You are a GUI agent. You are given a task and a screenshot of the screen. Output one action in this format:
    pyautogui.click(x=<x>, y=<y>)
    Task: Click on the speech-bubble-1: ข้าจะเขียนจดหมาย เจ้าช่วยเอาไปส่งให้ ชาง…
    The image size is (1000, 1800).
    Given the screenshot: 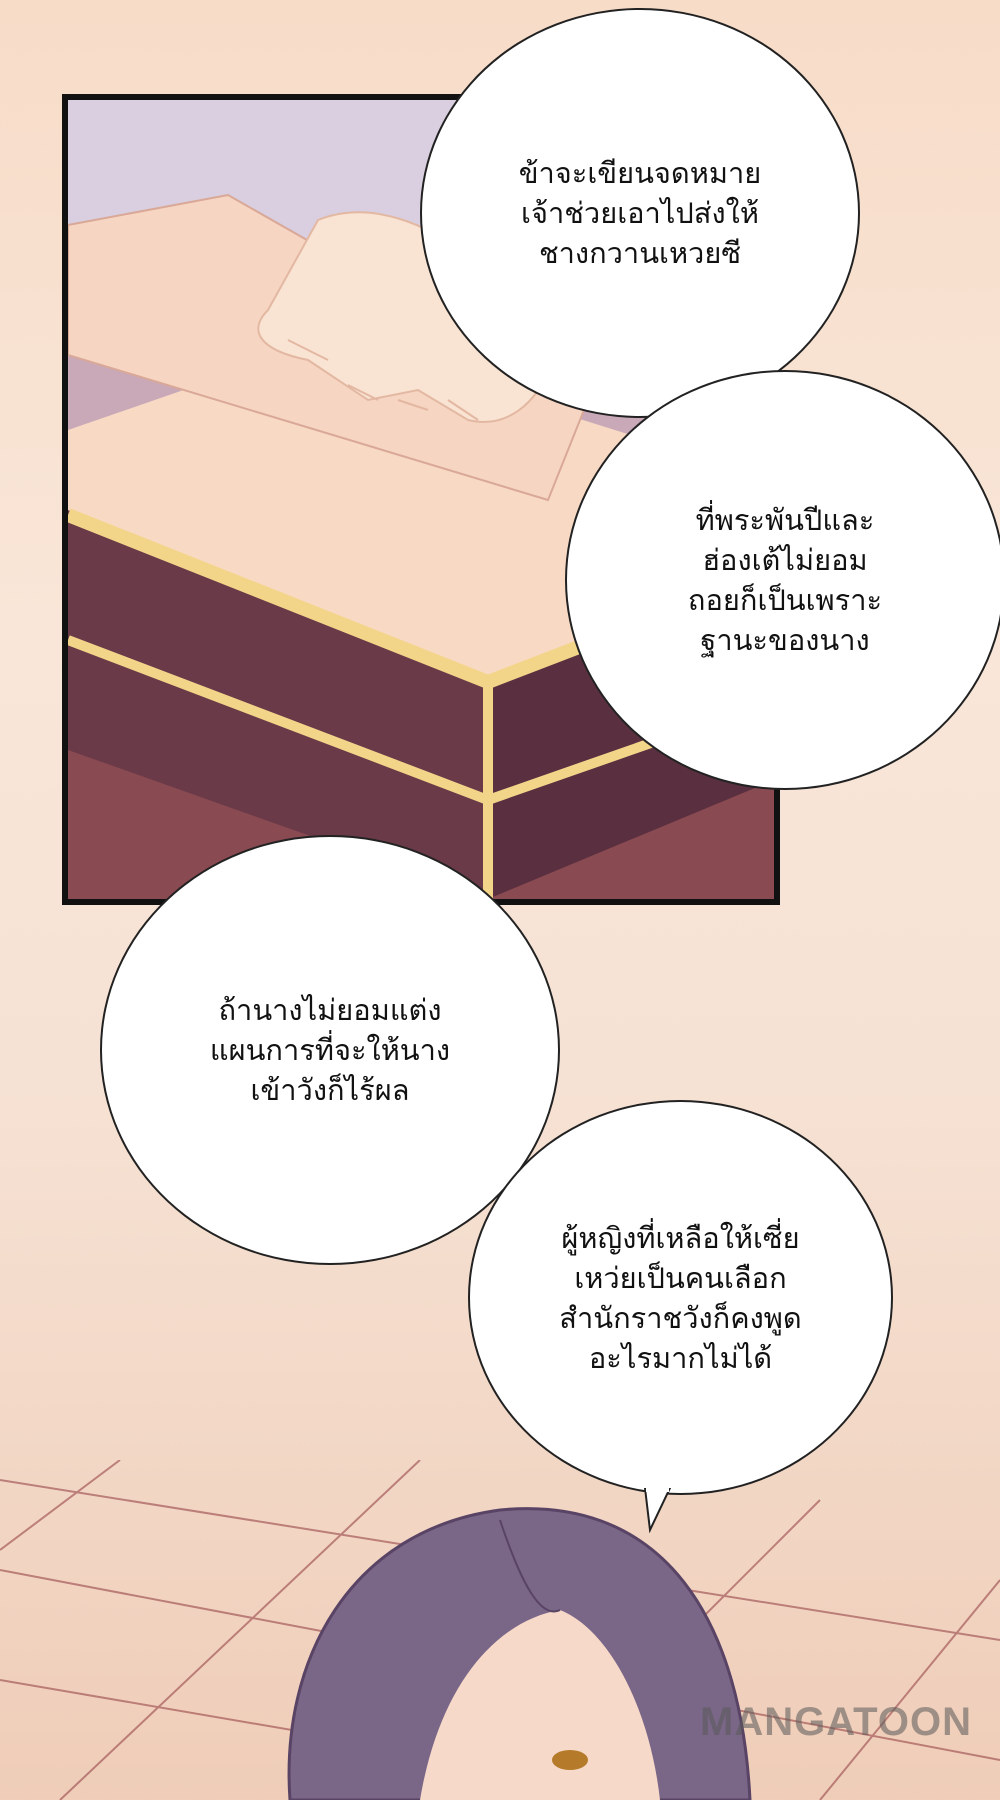 What is the action you would take?
    pyautogui.click(x=640, y=213)
    